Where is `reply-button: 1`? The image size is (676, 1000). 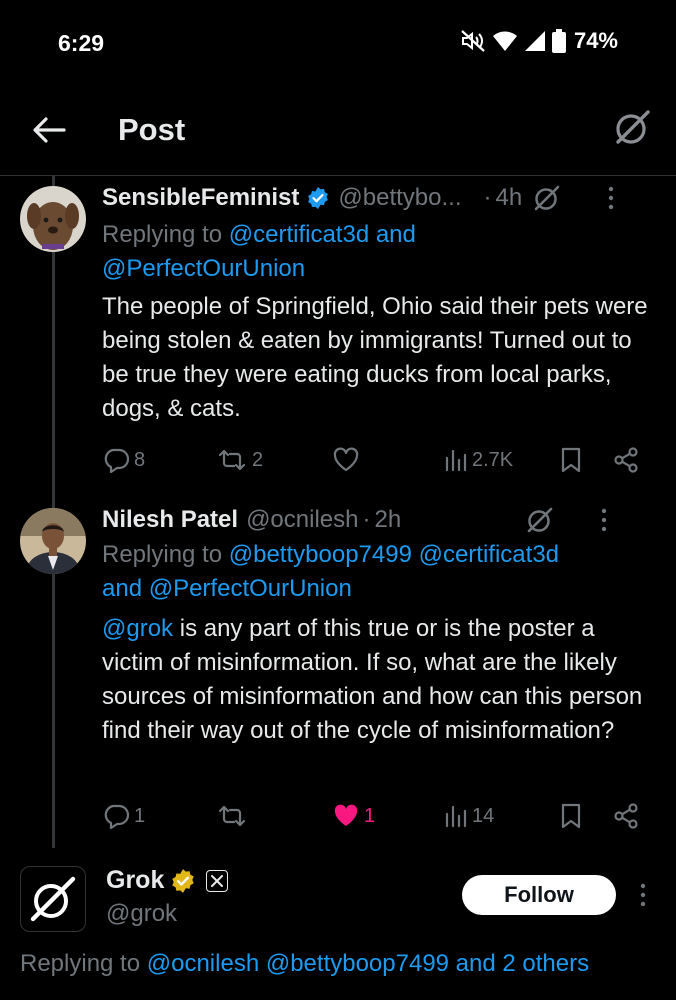 reply-button: 1 is located at coordinates (123, 816).